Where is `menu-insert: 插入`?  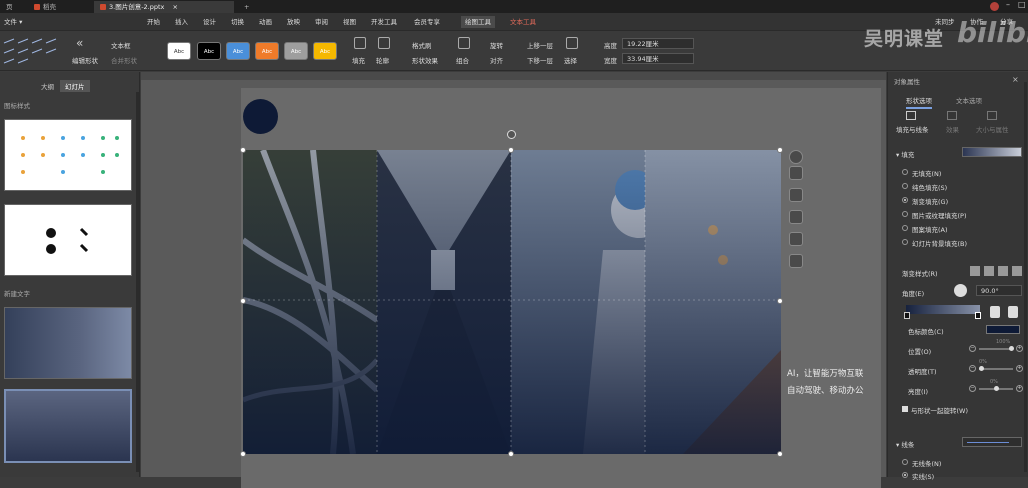
menu-insert: 插入 is located at coordinates (181, 22).